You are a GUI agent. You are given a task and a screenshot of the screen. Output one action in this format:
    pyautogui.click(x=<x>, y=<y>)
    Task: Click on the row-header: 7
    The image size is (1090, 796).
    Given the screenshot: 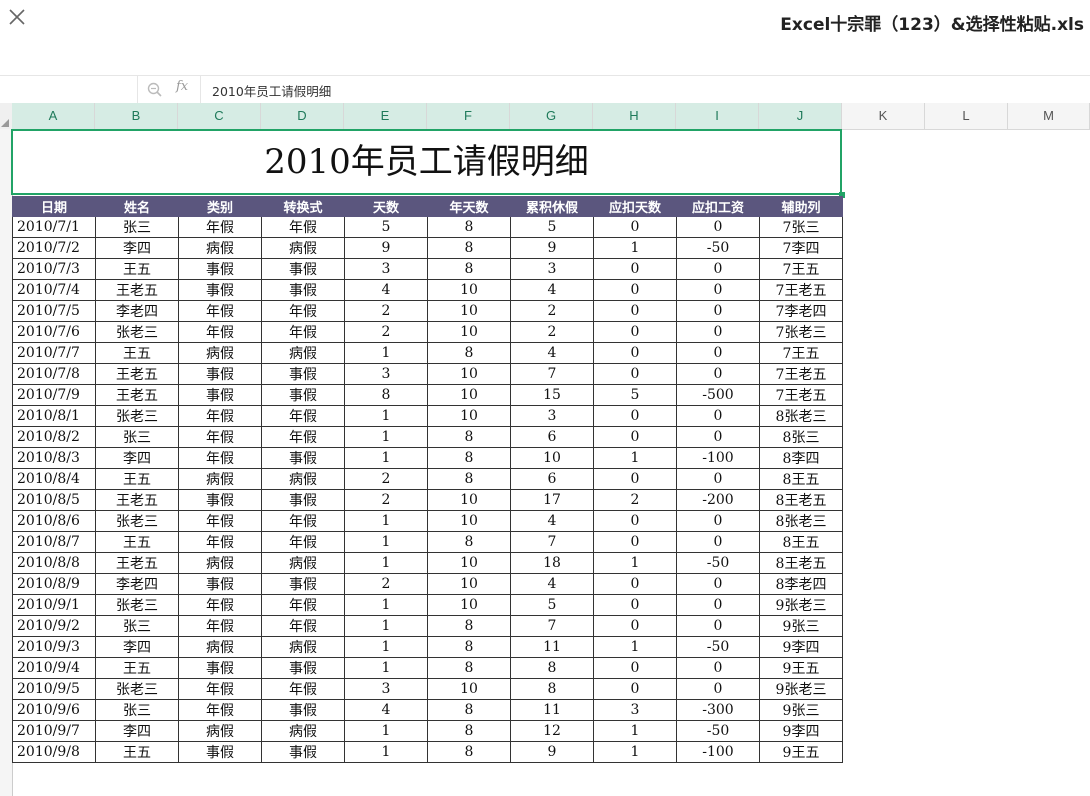 What is the action you would take?
    pyautogui.click(x=6, y=387)
    